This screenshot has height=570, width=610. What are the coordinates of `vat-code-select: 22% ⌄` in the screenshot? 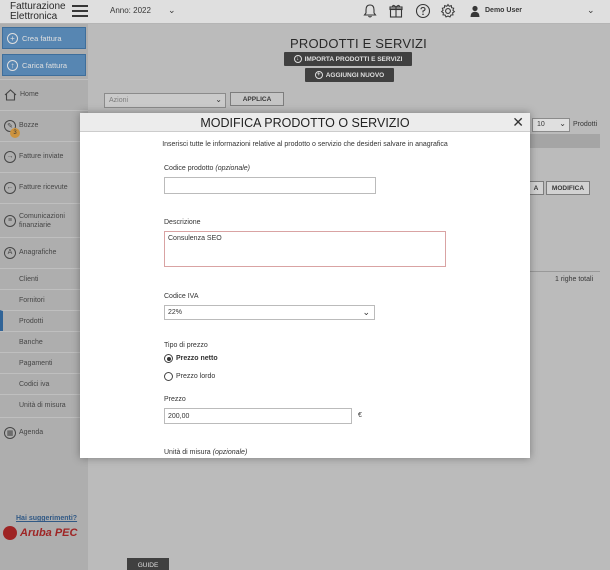 It's located at (269, 312).